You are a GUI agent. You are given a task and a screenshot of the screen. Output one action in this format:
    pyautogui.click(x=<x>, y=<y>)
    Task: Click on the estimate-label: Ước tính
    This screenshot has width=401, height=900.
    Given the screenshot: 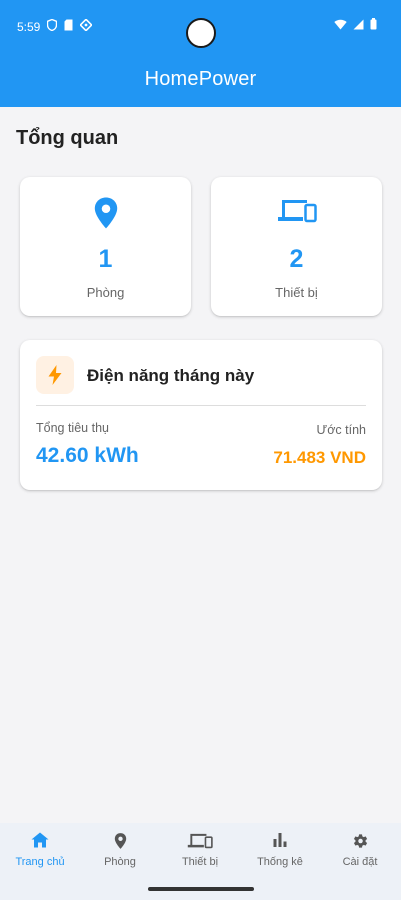 What is the action you would take?
    pyautogui.click(x=341, y=430)
    